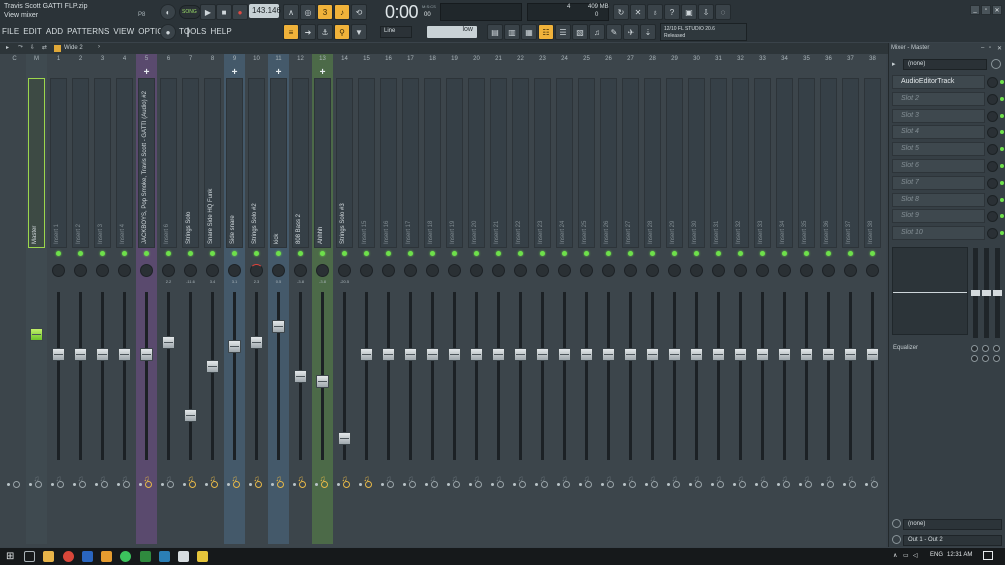 This screenshot has height=565, width=1005. What do you see at coordinates (325, 12) in the screenshot?
I see `countdown-icon: 3` at bounding box center [325, 12].